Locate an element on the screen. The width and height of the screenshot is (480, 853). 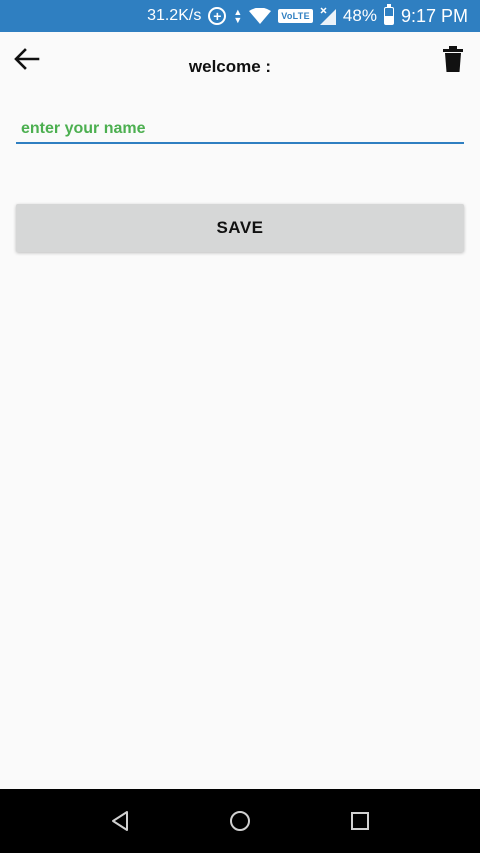
back-triangle-icon is located at coordinates (120, 821).